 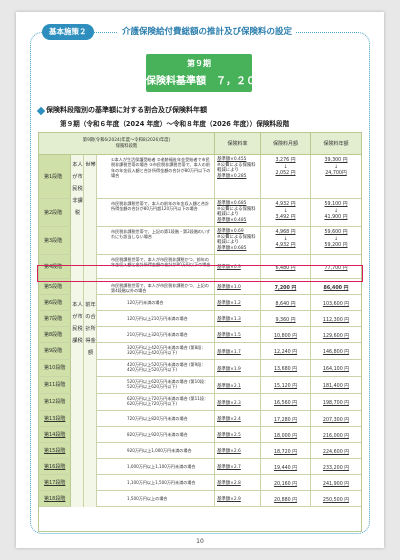 What do you see at coordinates (170, 434) in the screenshot?
I see `stage-description: 820万円以上920万円未満の場合` at bounding box center [170, 434].